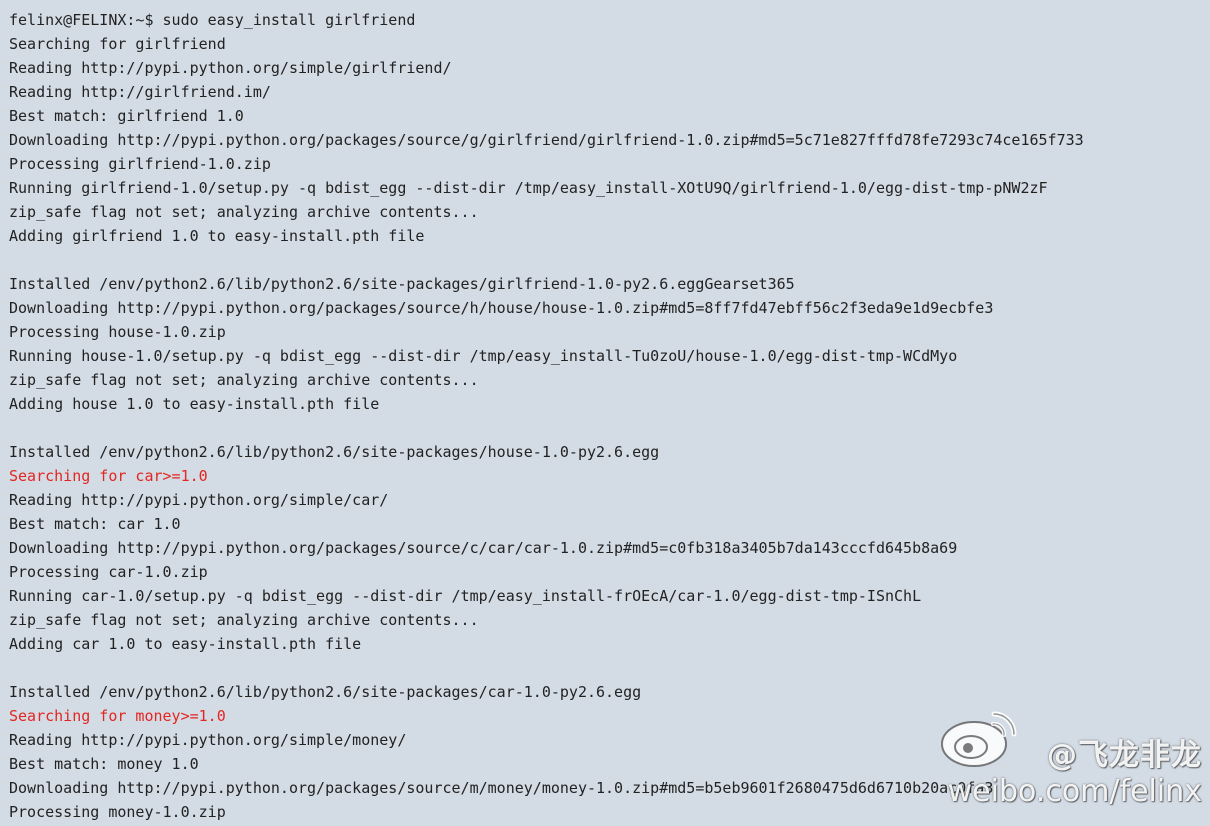 Image resolution: width=1210 pixels, height=826 pixels. What do you see at coordinates (117, 332) in the screenshot?
I see `terminal-line: Processing house-1.0.zip` at bounding box center [117, 332].